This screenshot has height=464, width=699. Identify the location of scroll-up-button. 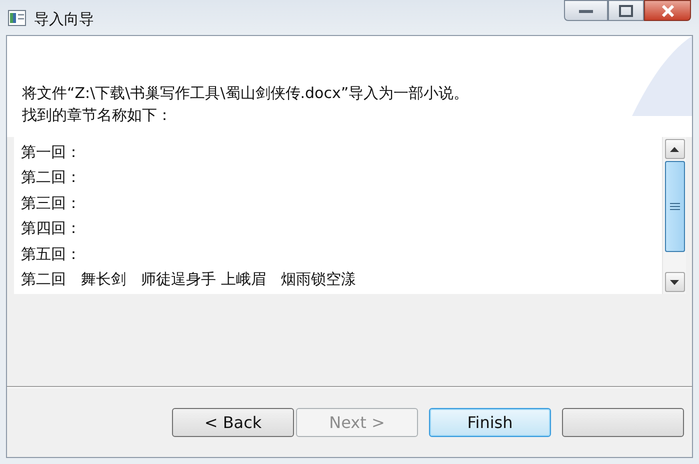
(674, 149).